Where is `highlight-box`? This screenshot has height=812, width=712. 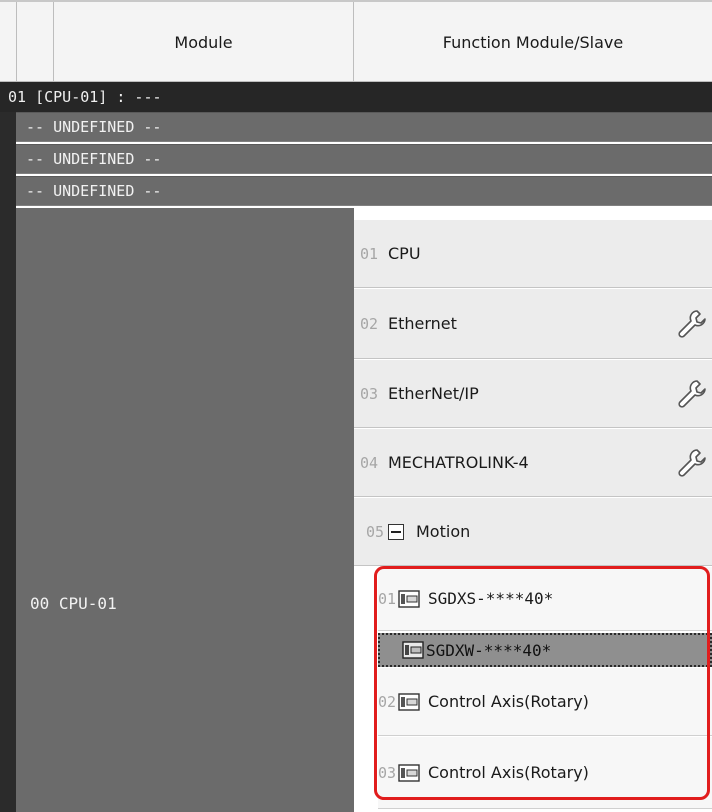 highlight-box is located at coordinates (542, 683).